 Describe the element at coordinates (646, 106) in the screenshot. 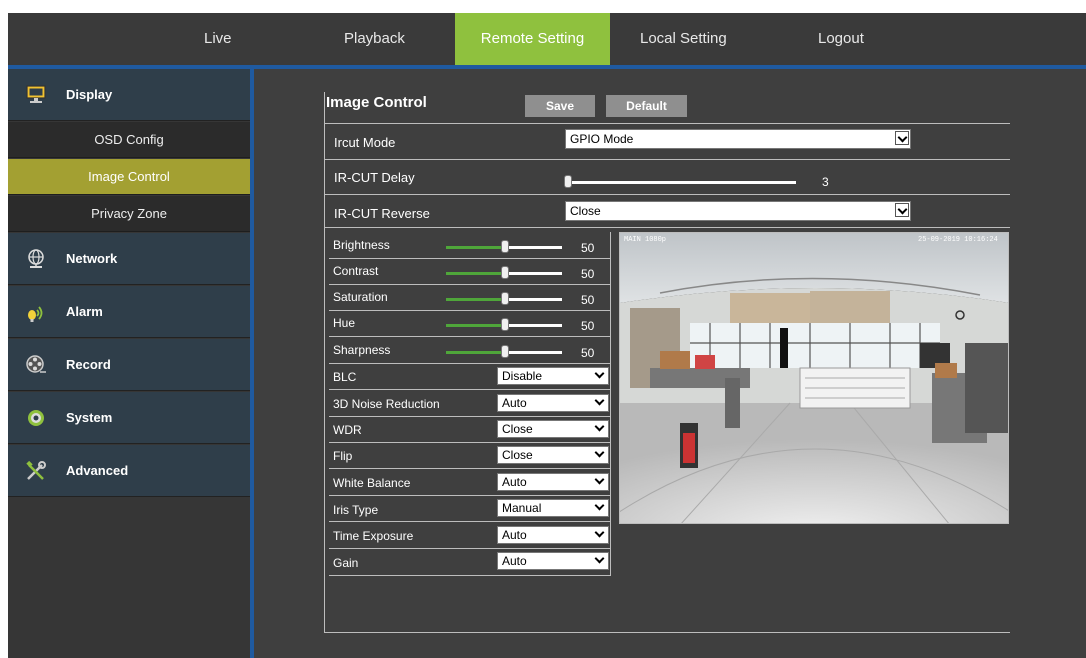

I see `default-button: Default` at that location.